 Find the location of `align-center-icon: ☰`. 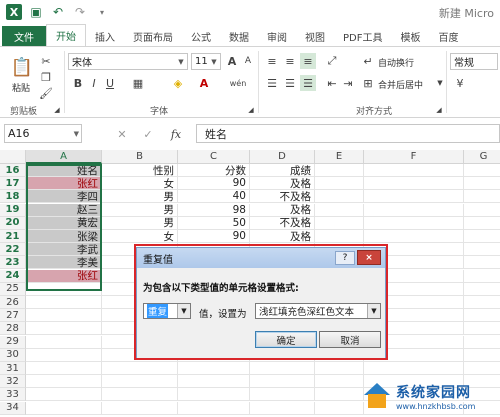

align-center-icon: ☰ is located at coordinates (290, 83).